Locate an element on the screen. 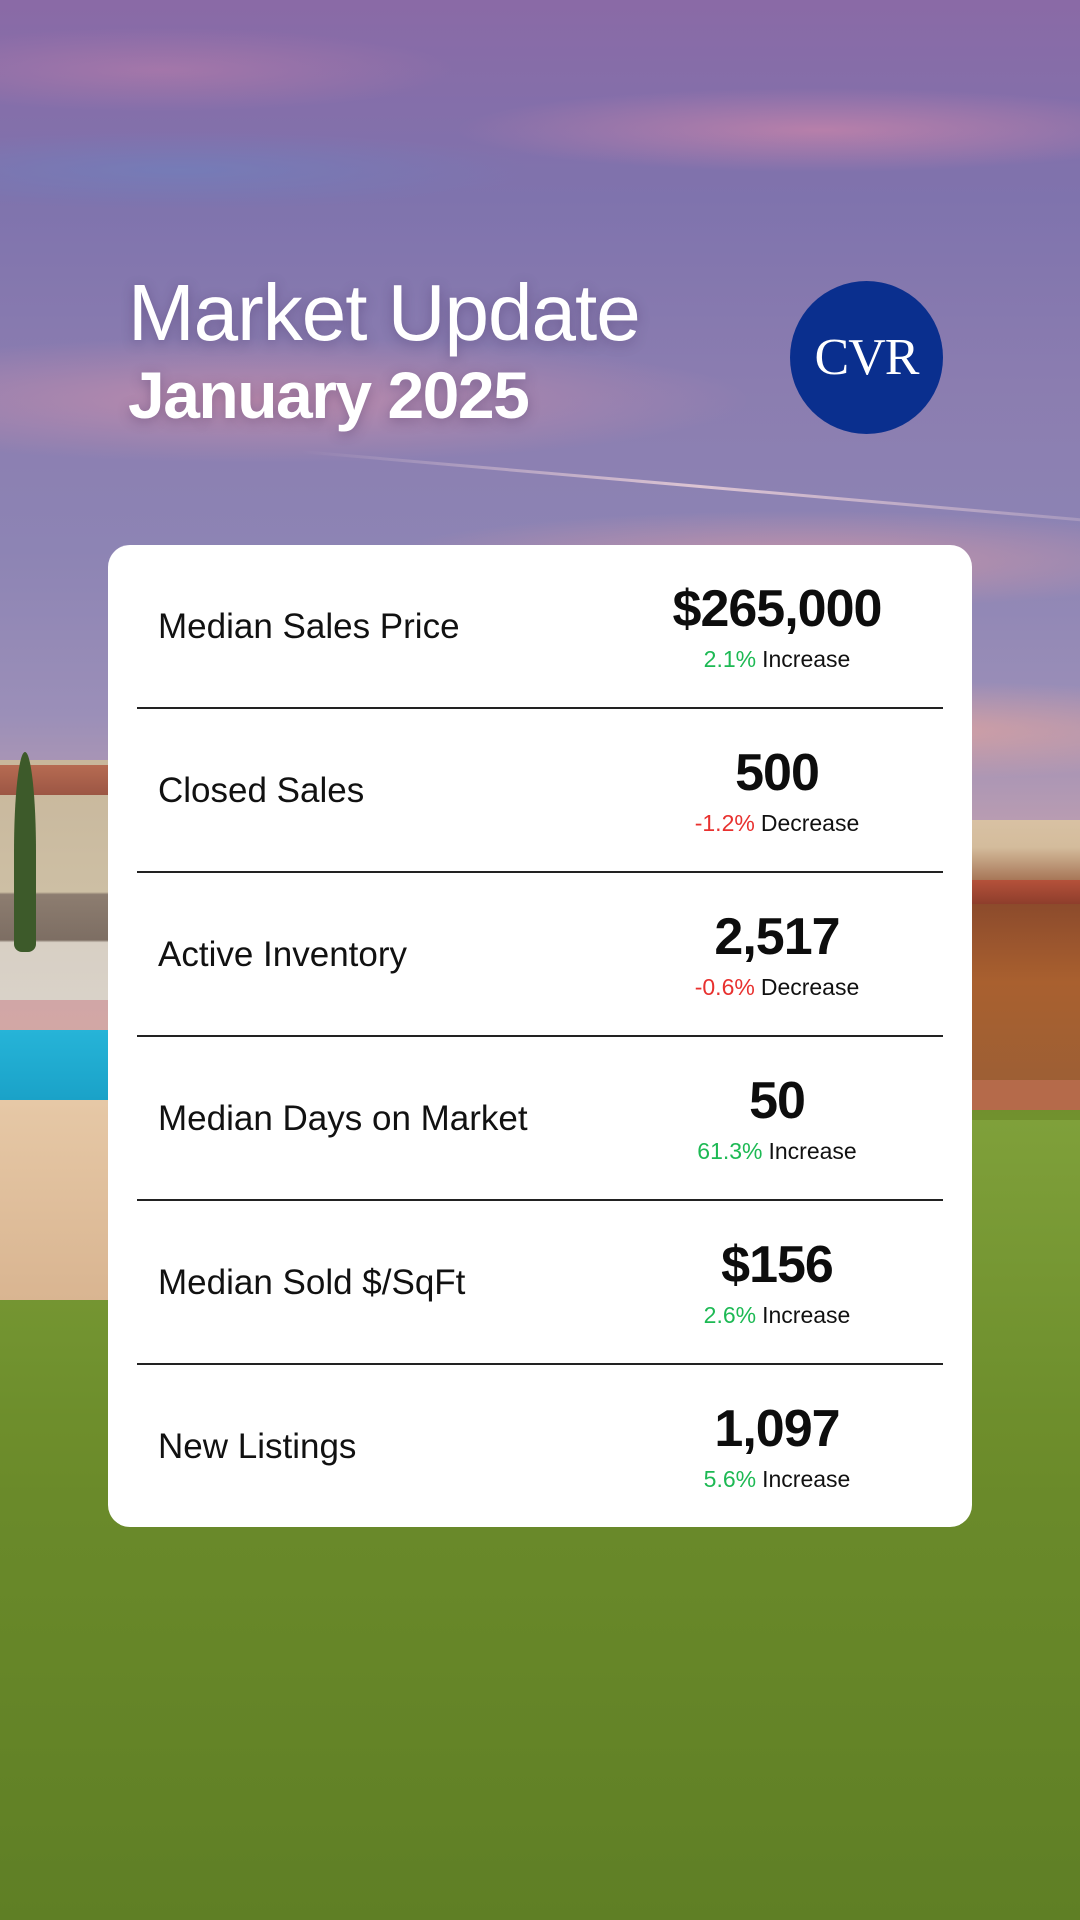  stat-change: -1.2% Decrease is located at coordinates (777, 823).